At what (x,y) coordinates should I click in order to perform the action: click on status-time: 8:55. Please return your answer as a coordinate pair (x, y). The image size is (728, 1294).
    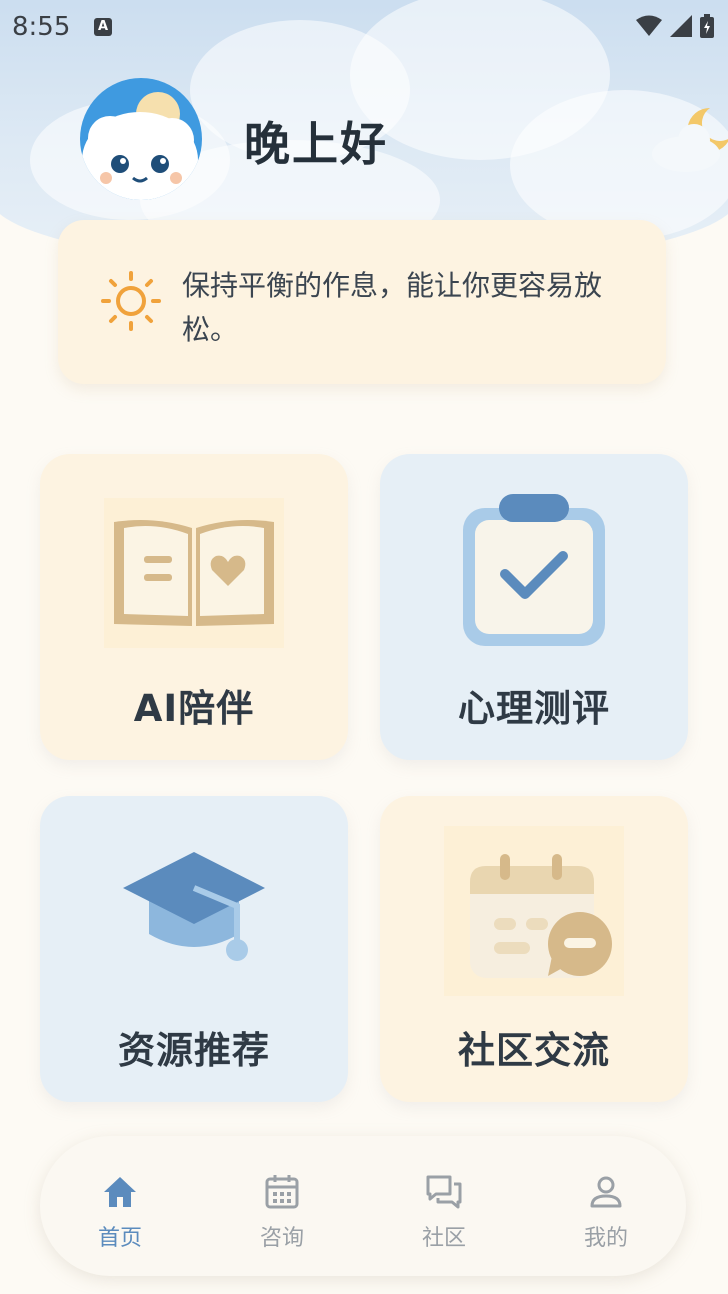
    Looking at the image, I should click on (41, 27).